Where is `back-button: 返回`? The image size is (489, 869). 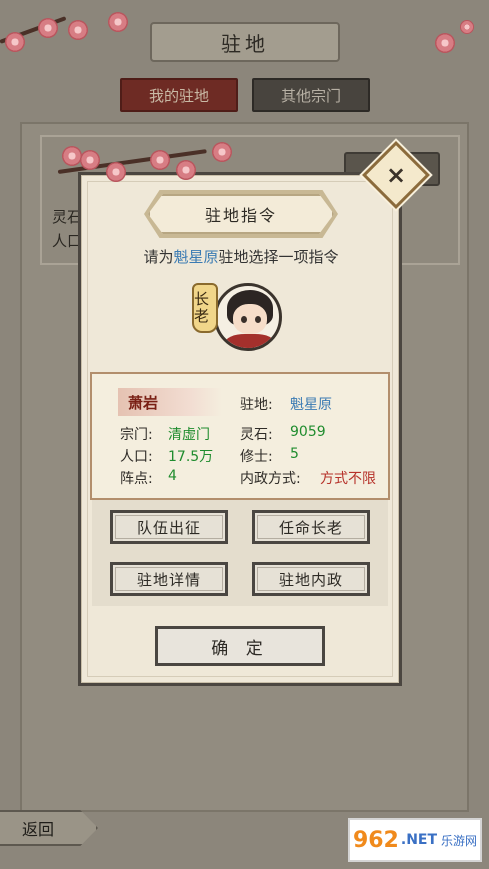 back-button: 返回 is located at coordinates (49, 828).